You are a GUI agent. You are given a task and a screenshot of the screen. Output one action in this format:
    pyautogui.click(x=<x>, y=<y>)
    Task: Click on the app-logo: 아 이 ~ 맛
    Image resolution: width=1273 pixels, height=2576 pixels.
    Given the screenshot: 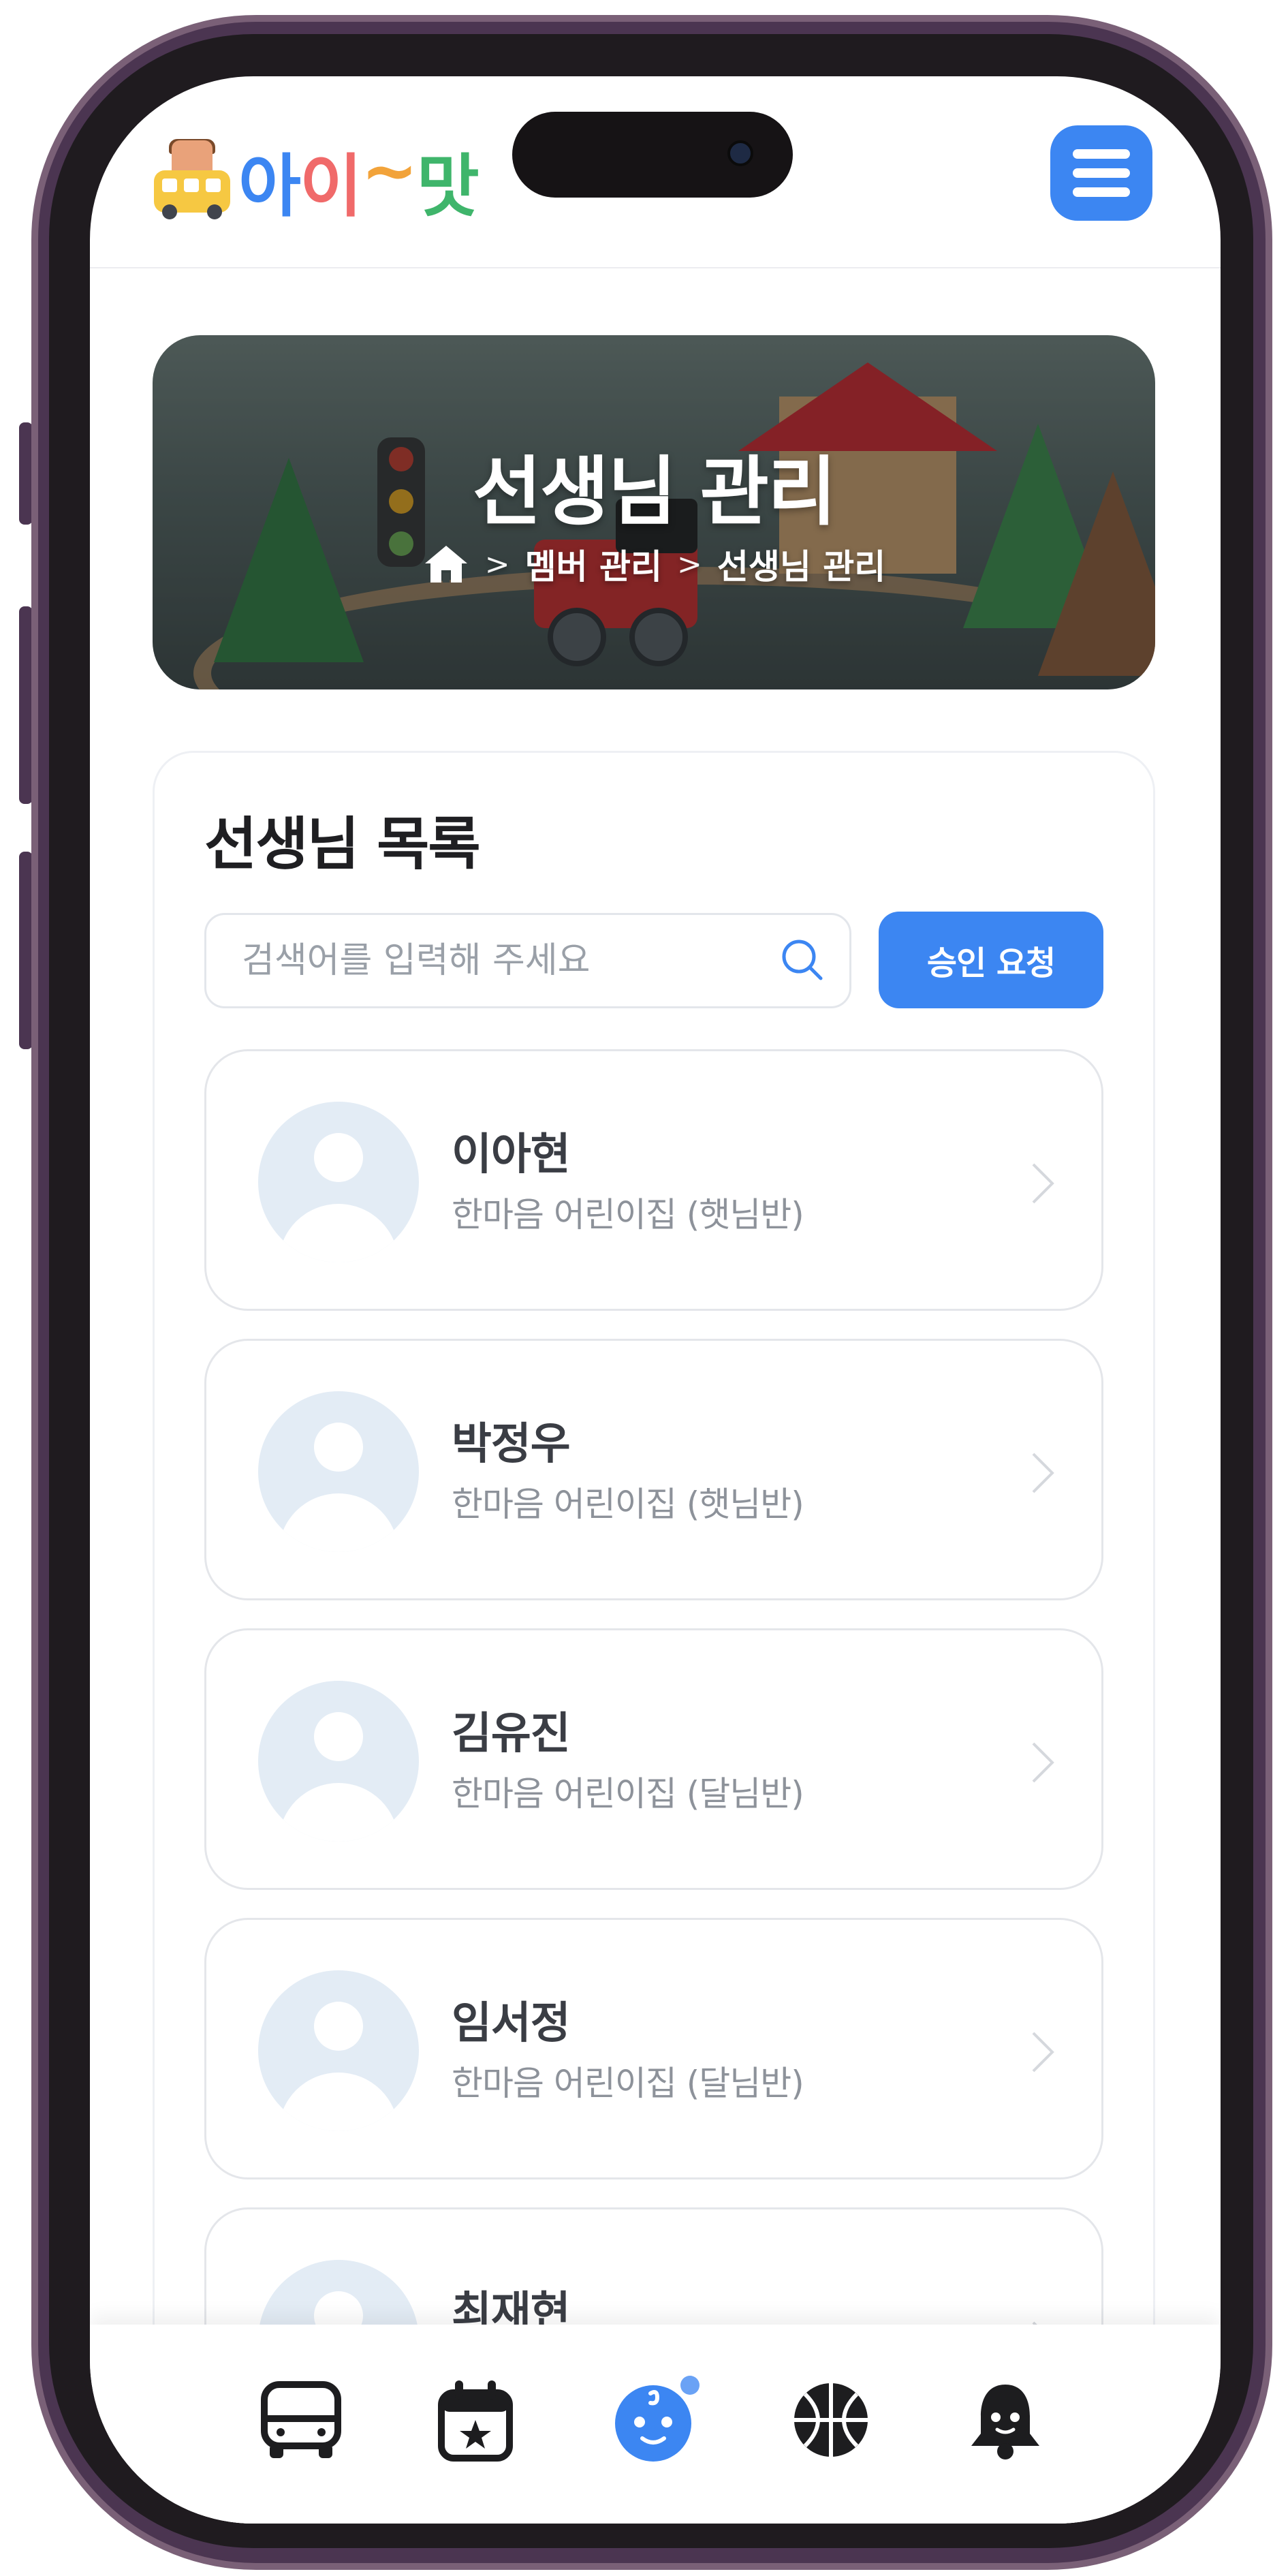 What is the action you would take?
    pyautogui.click(x=315, y=180)
    